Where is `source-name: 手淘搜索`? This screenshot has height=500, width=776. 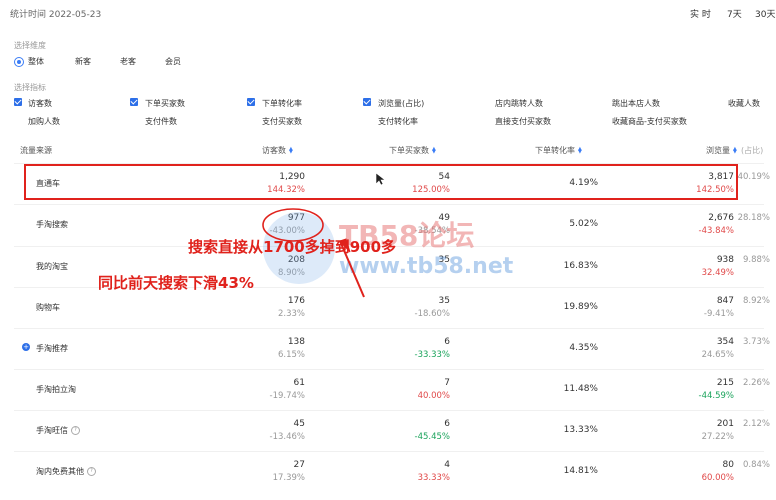 source-name: 手淘搜索 is located at coordinates (52, 224).